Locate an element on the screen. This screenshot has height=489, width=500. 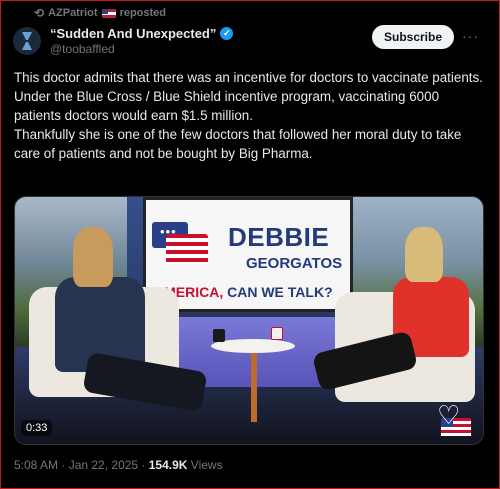
screen-tagline: AMERICA, CAN WE TALK? is located at coordinates (243, 292).